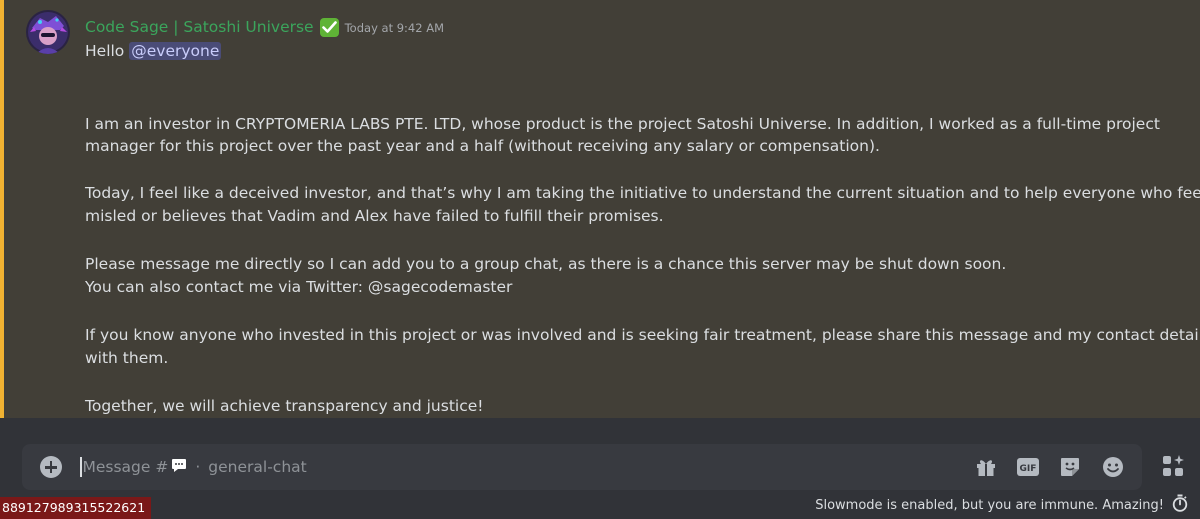  Describe the element at coordinates (329, 27) in the screenshot. I see `checkmark-icon` at that location.